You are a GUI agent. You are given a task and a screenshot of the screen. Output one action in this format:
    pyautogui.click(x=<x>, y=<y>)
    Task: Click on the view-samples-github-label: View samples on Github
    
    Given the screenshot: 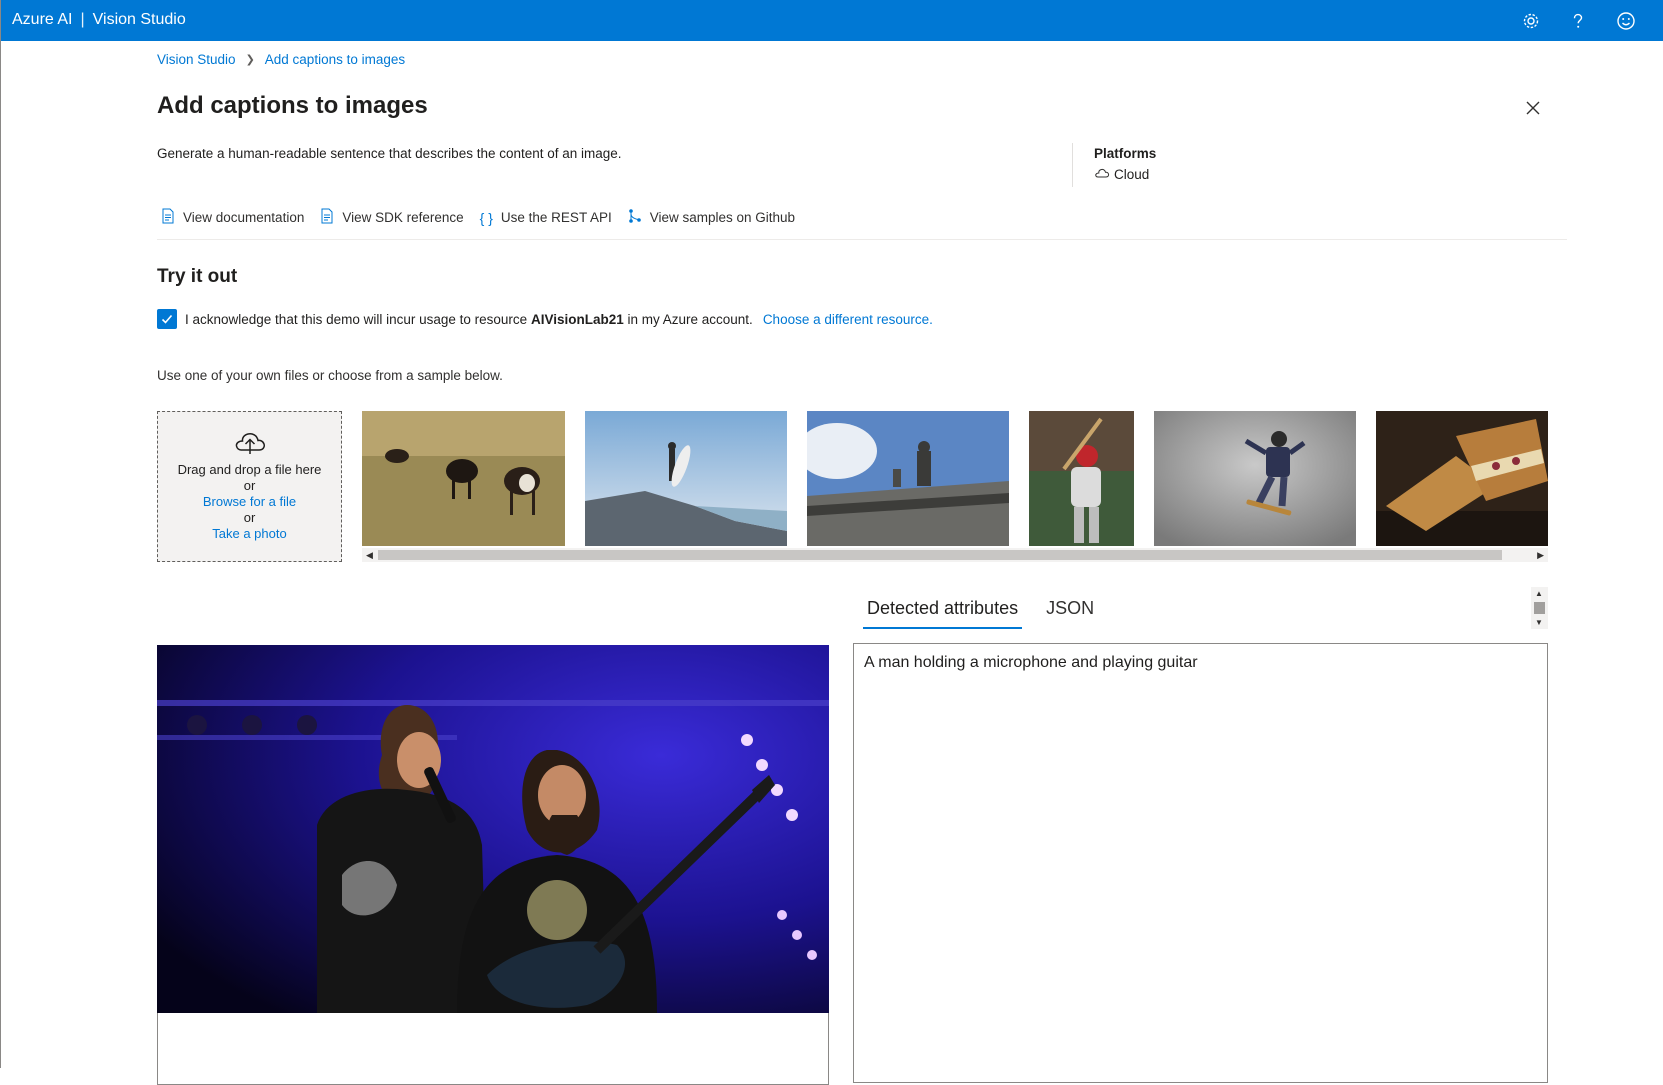 What is the action you would take?
    pyautogui.click(x=722, y=217)
    